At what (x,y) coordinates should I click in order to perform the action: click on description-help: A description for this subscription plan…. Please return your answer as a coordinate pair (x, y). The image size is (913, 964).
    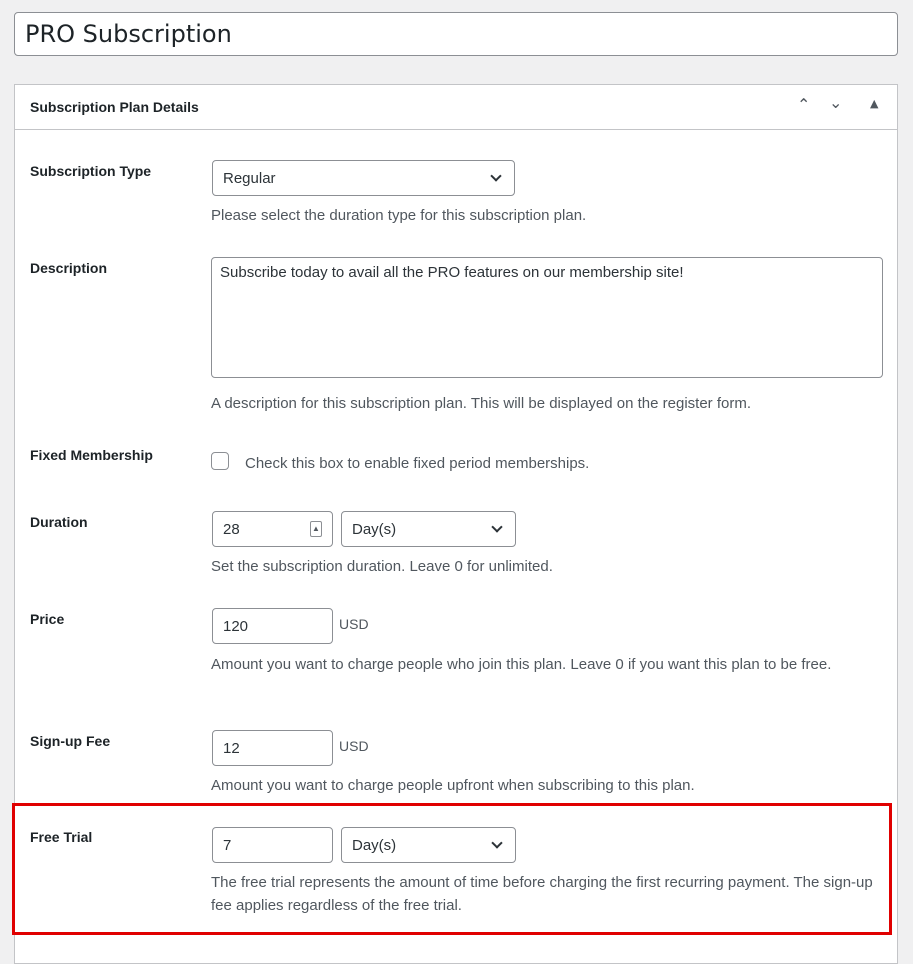
    Looking at the image, I should click on (481, 403).